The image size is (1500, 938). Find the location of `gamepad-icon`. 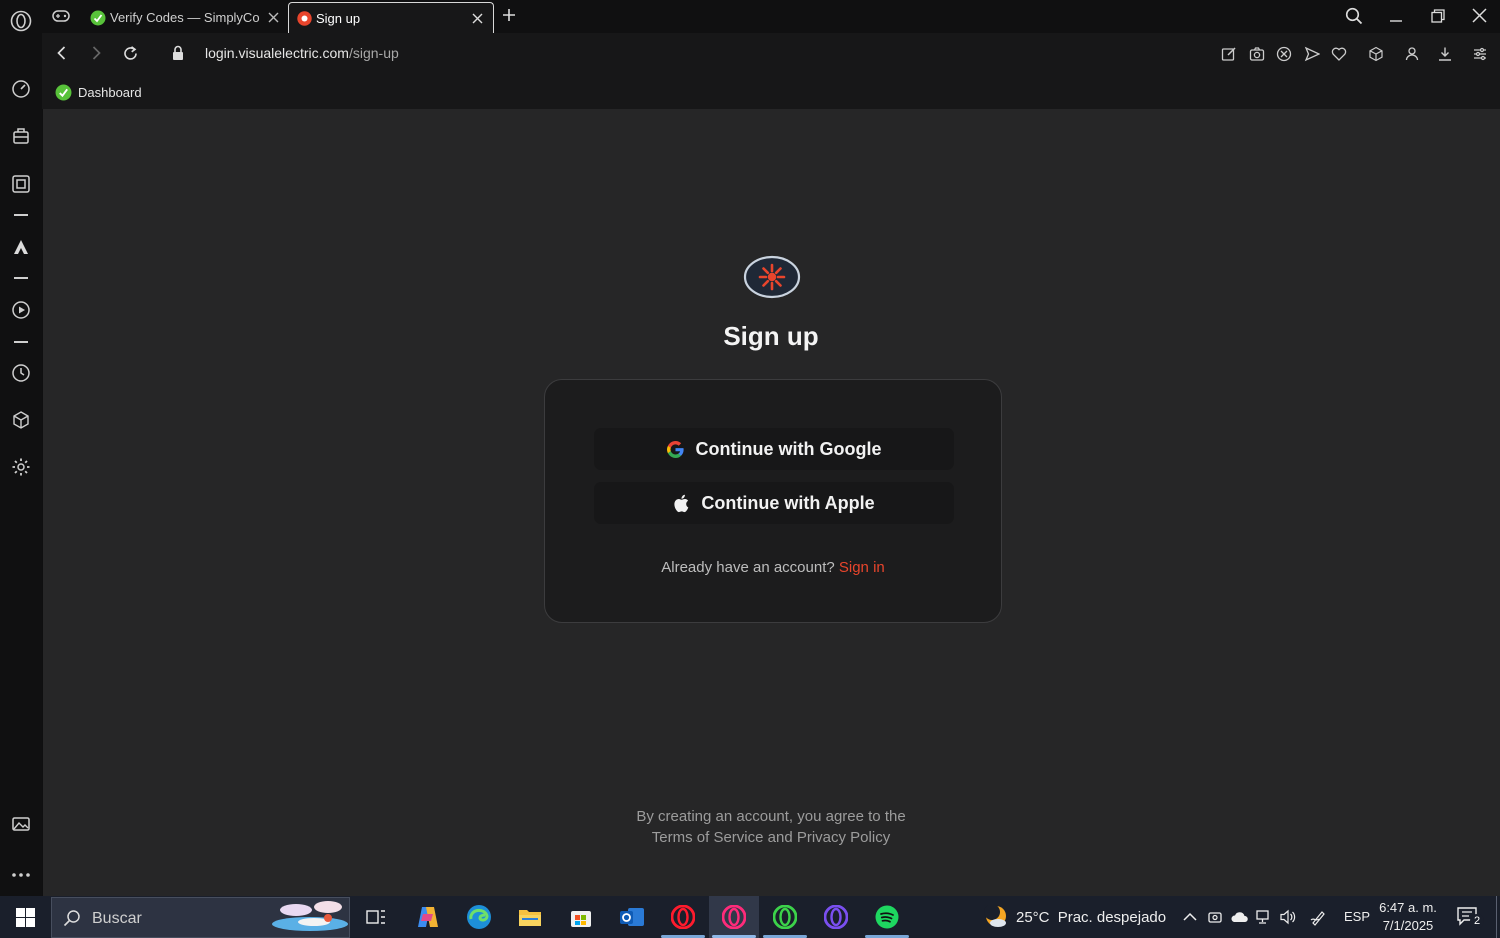

gamepad-icon is located at coordinates (61, 16).